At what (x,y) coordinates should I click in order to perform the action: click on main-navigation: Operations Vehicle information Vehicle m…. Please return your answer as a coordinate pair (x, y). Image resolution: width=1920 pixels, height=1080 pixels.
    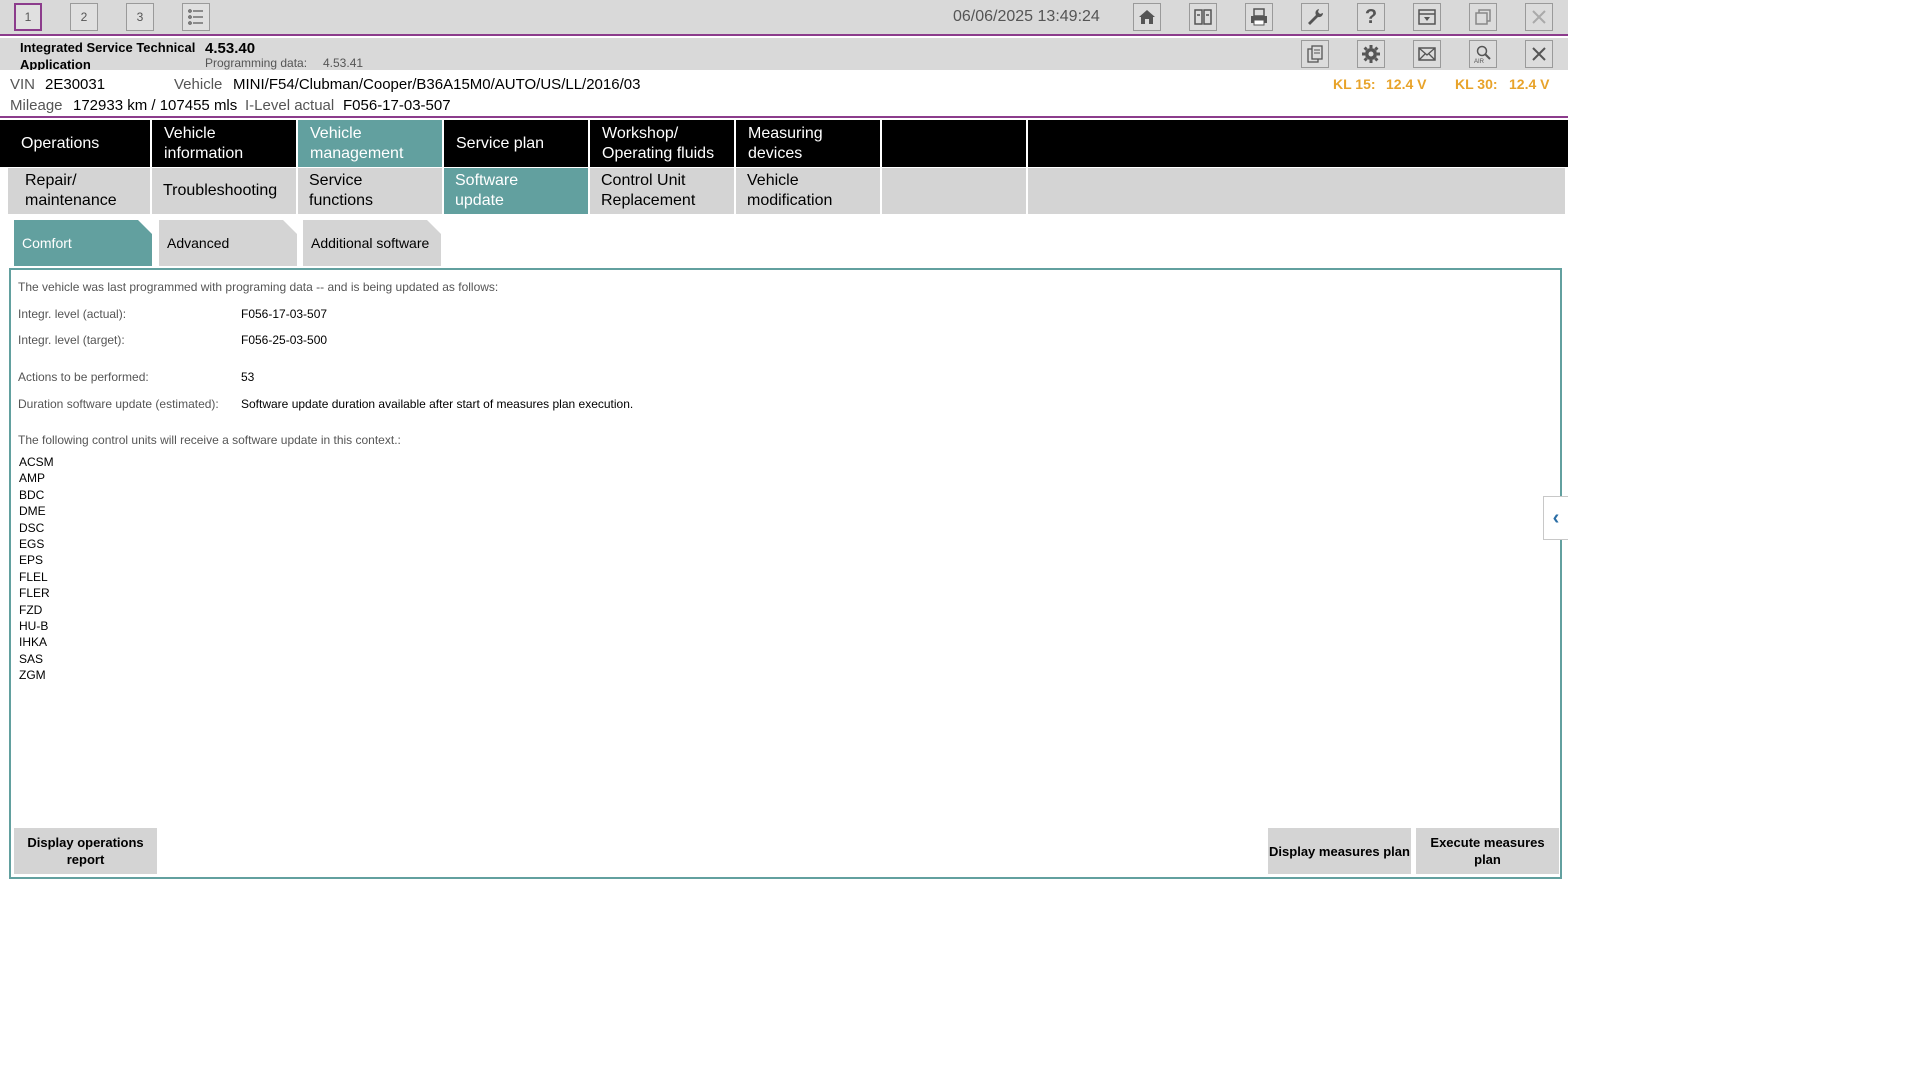
    Looking at the image, I should click on (784, 143).